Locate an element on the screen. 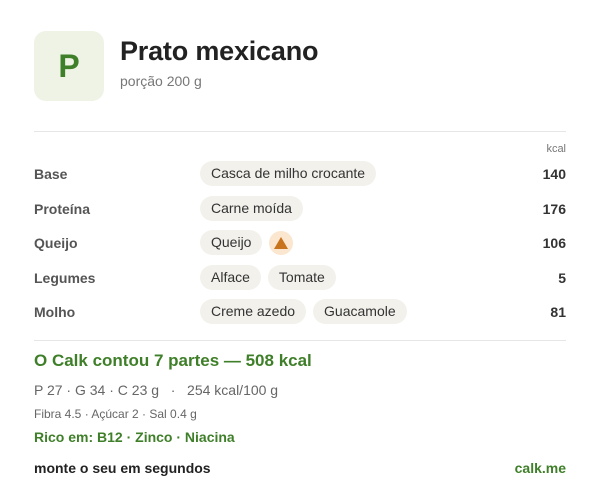 Image resolution: width=600 pixels, height=491 pixels. row-kcal: 5 is located at coordinates (562, 277).